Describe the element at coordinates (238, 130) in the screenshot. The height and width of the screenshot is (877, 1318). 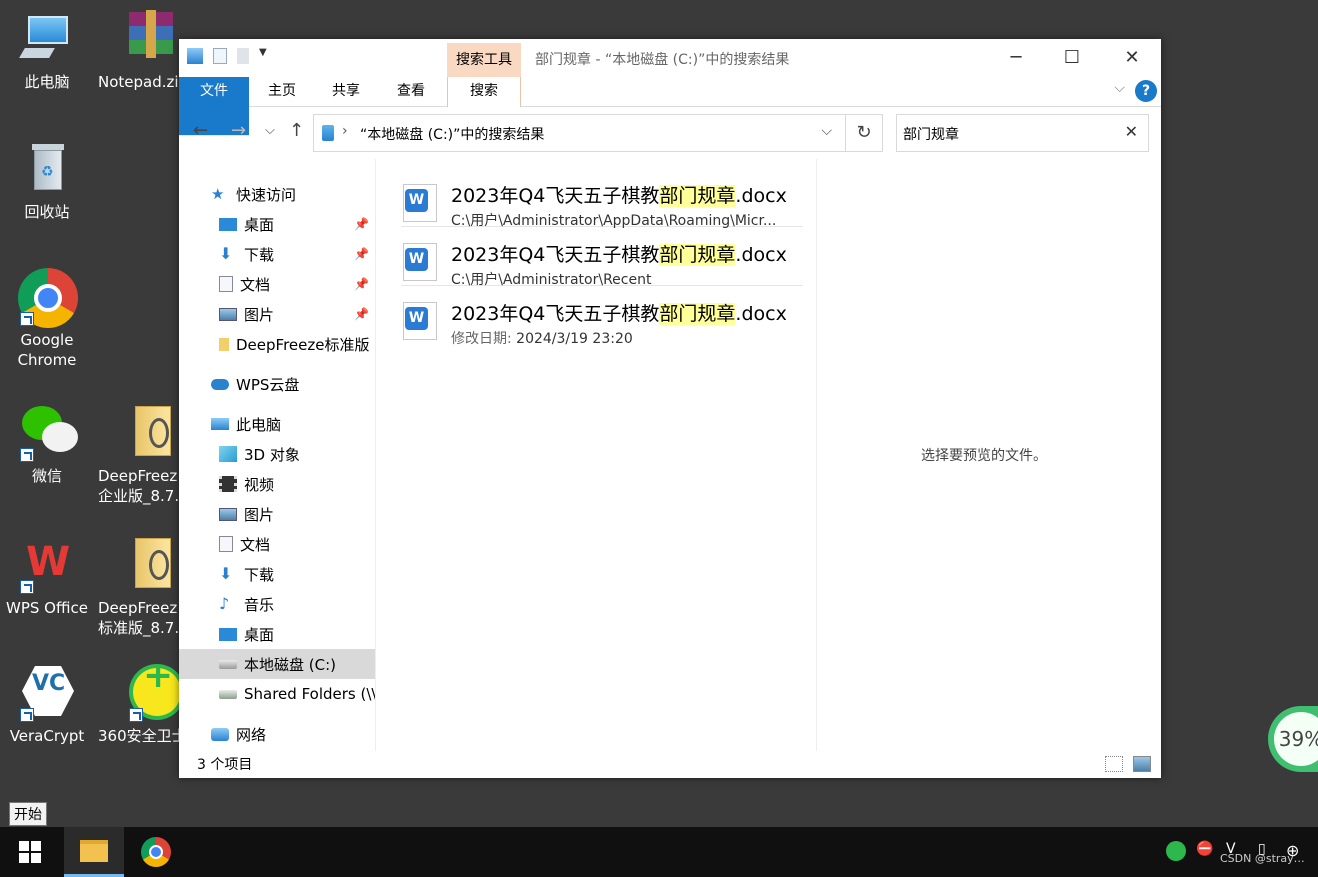
I see `forward-button: →` at that location.